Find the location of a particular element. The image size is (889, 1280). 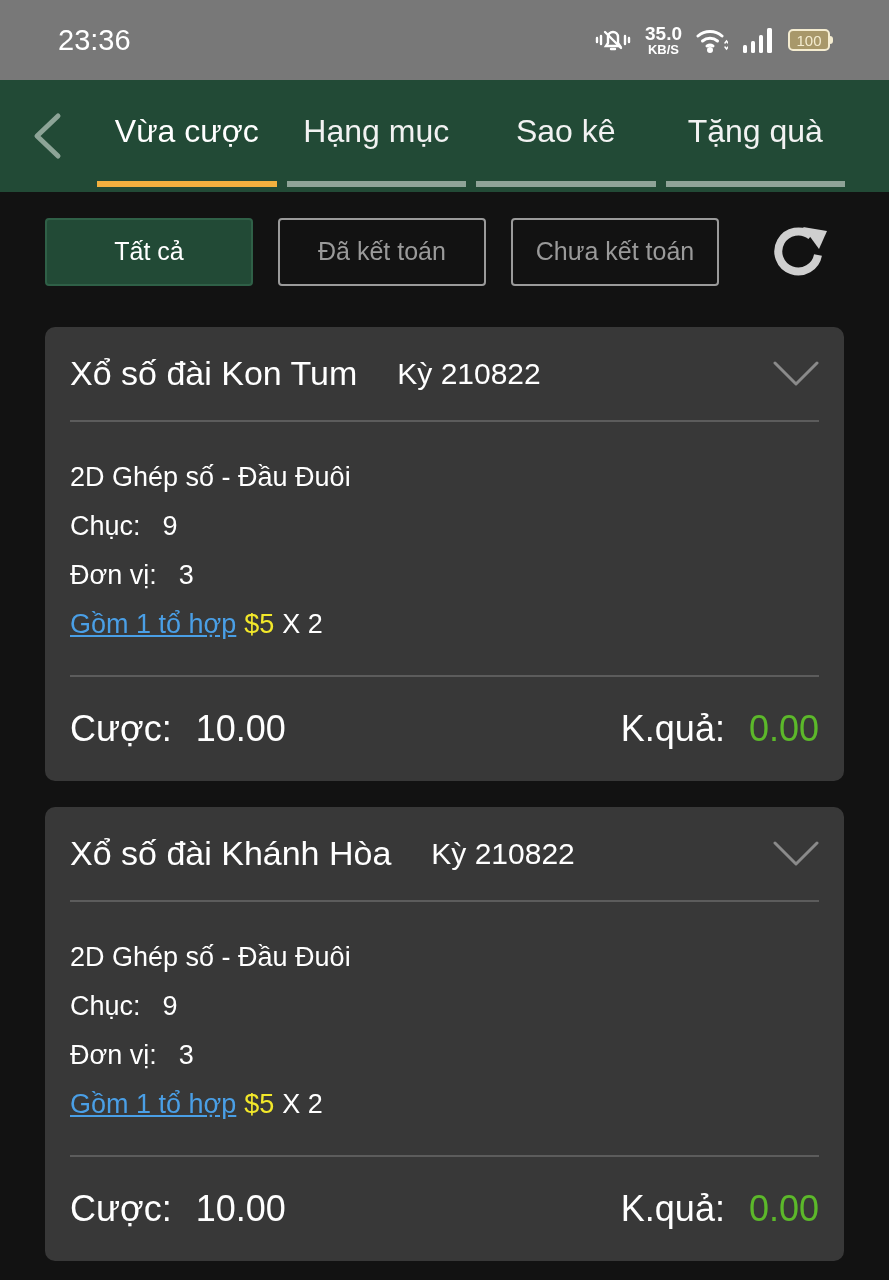

lottery-title: Xổ số đài Kon Tum is located at coordinates (214, 373).